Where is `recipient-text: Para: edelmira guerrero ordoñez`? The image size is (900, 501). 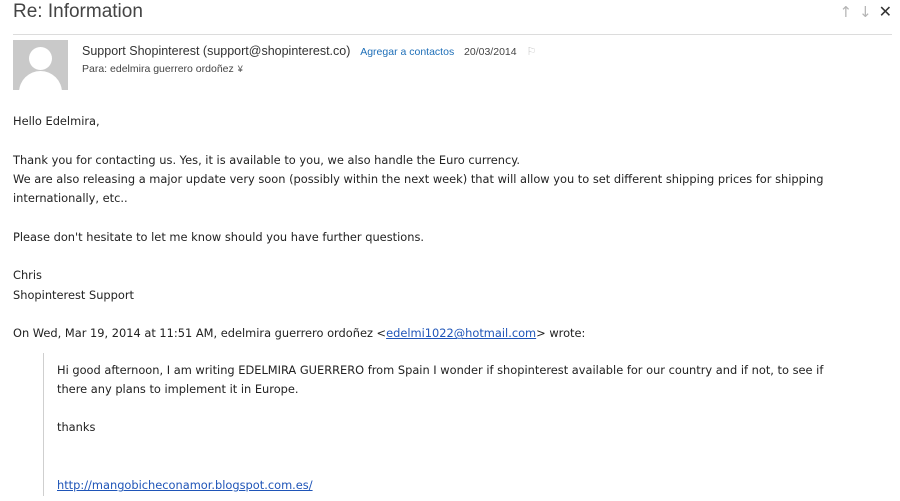 recipient-text: Para: edelmira guerrero ordoñez is located at coordinates (158, 69).